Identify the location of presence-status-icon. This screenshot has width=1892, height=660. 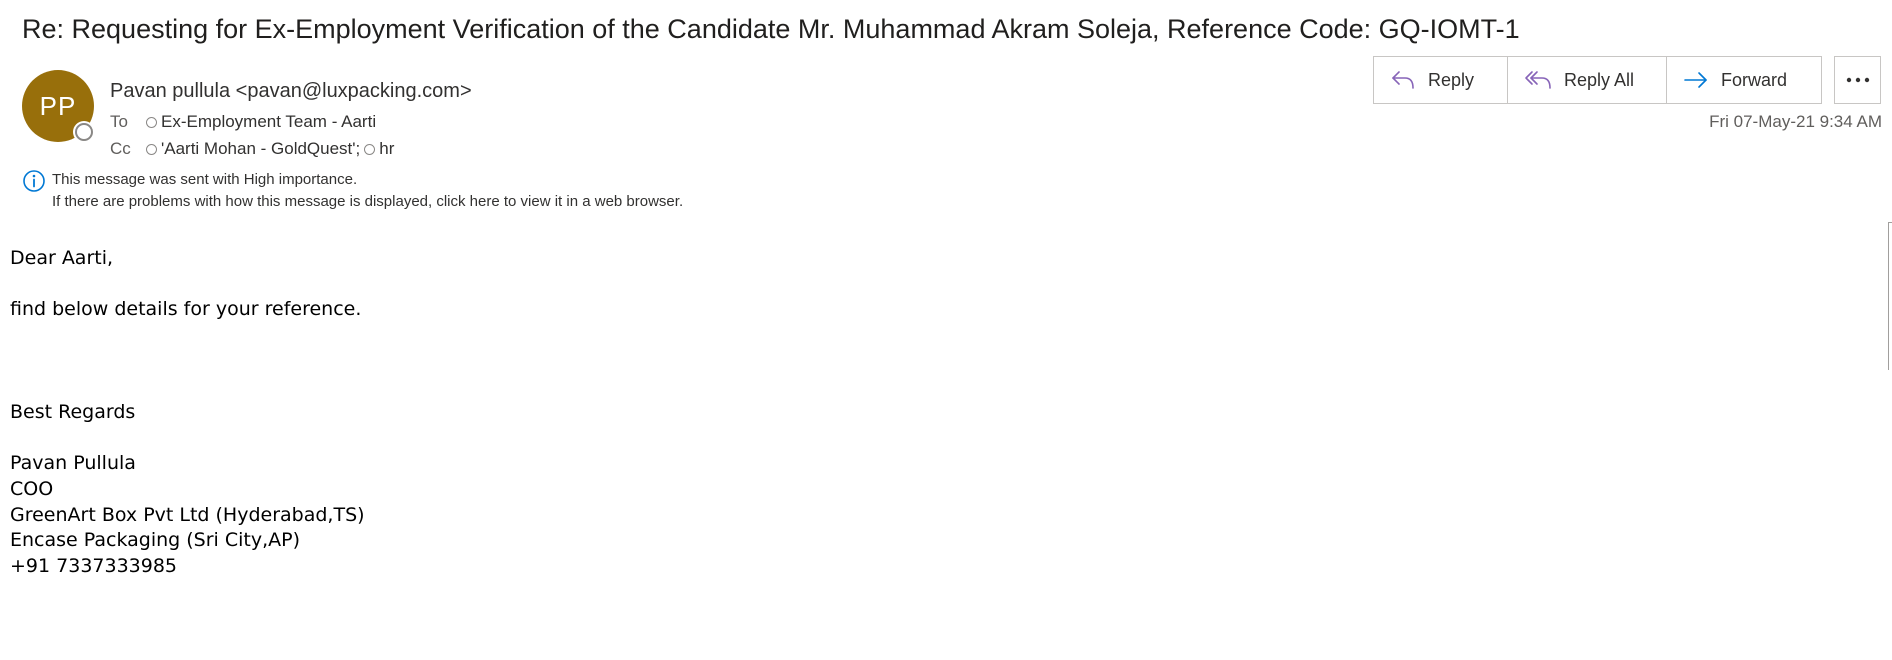
(84, 132).